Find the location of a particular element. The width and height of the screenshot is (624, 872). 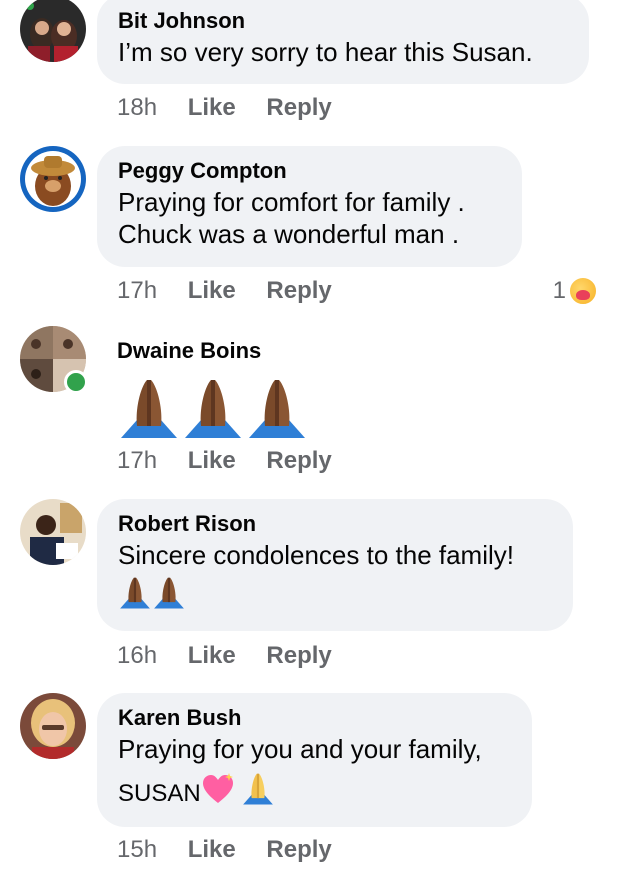

online-status-indicator is located at coordinates (76, 382).